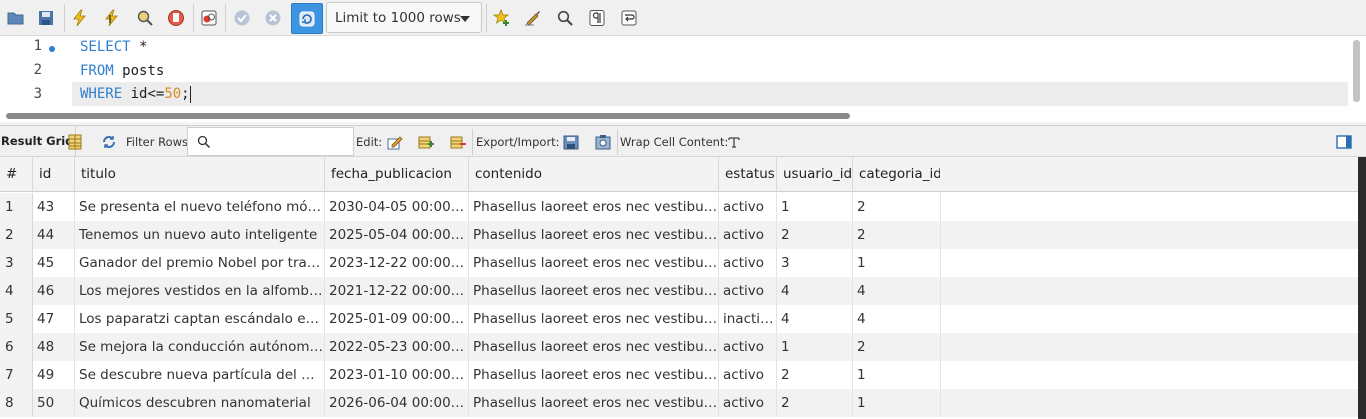 This screenshot has width=1366, height=419. I want to click on cell-rownum: 8, so click(16, 403).